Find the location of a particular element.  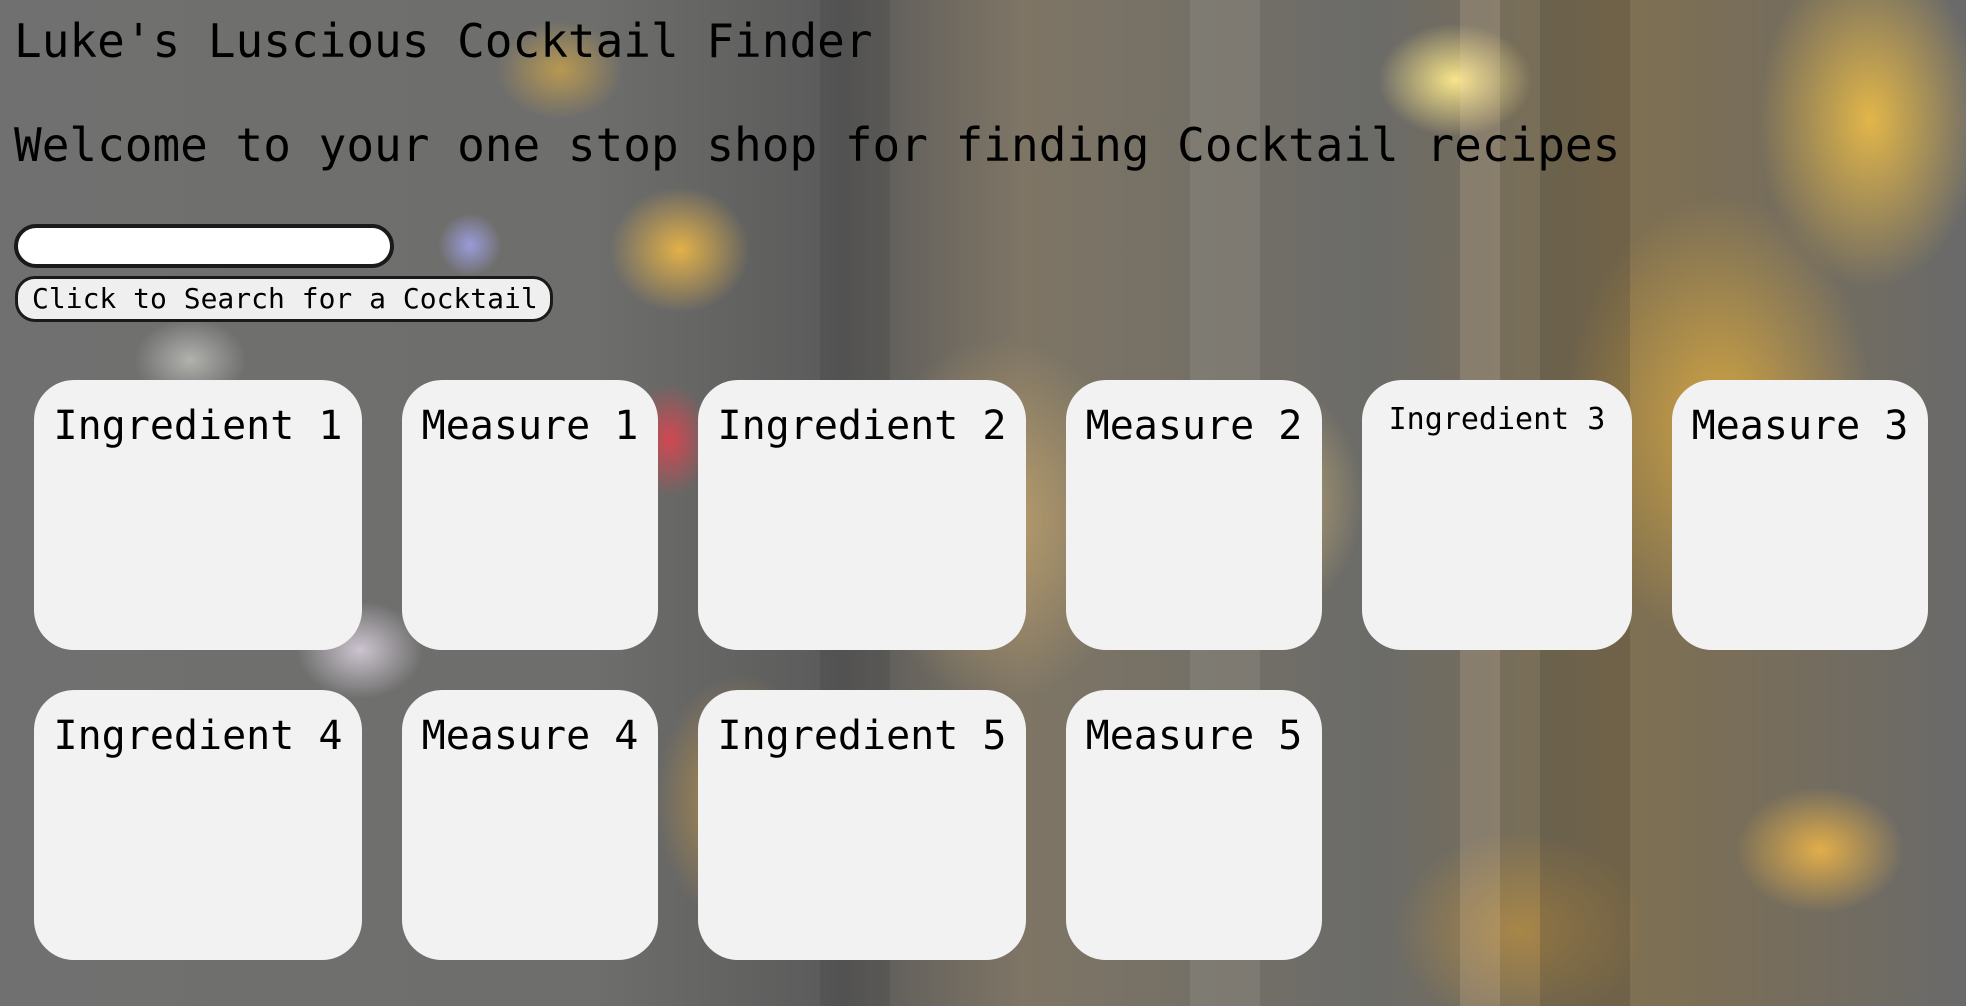

ingredient-5-card: Ingredient 5 is located at coordinates (862, 825).